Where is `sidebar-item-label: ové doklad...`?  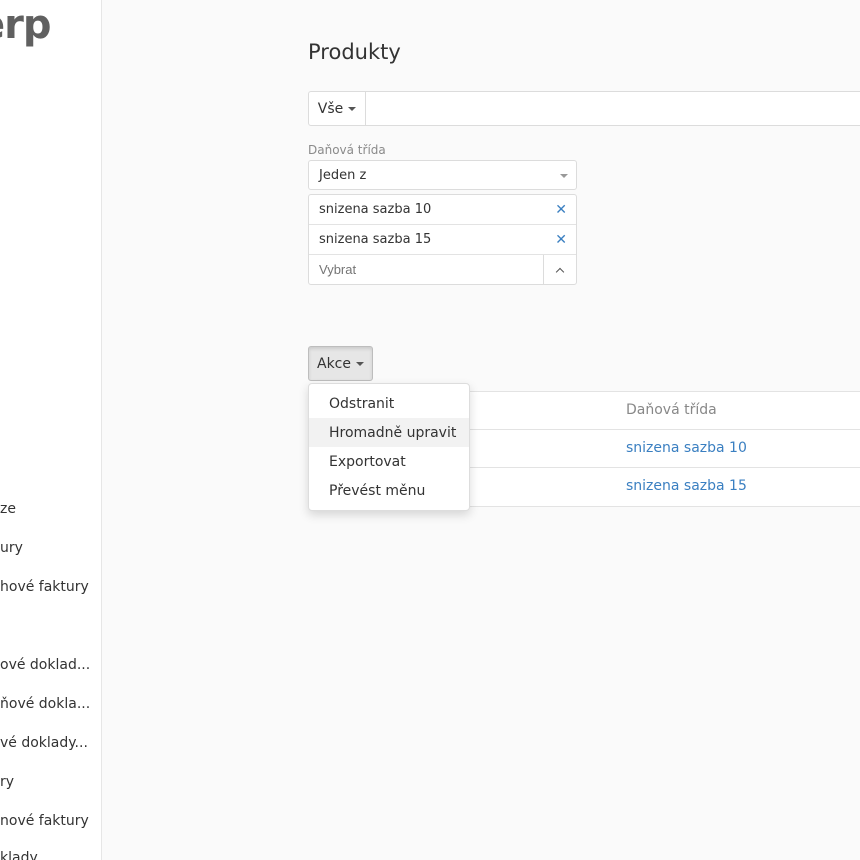
sidebar-item-label: ové doklad... is located at coordinates (45, 665).